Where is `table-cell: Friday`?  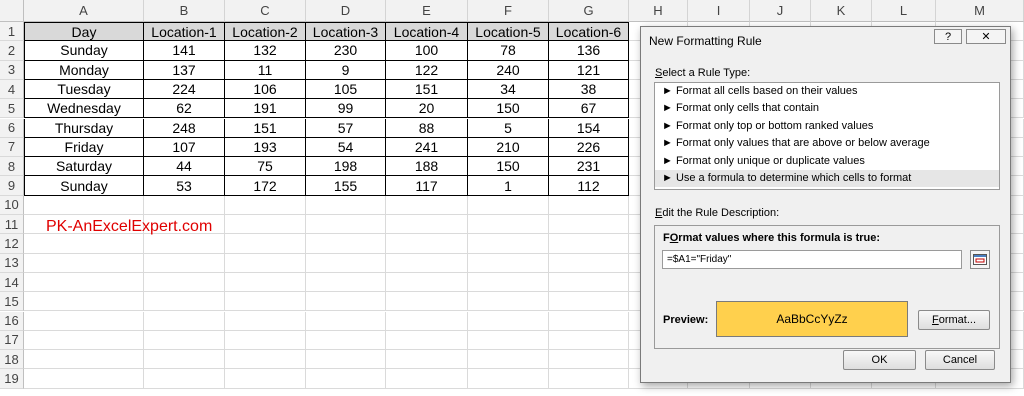
table-cell: Friday is located at coordinates (84, 147).